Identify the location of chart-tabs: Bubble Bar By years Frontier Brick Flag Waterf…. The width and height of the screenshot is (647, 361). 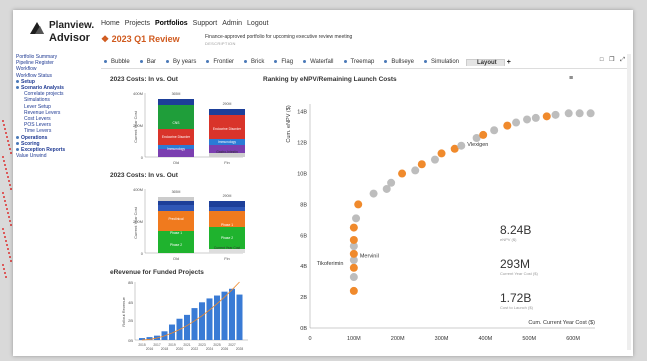
(366, 62).